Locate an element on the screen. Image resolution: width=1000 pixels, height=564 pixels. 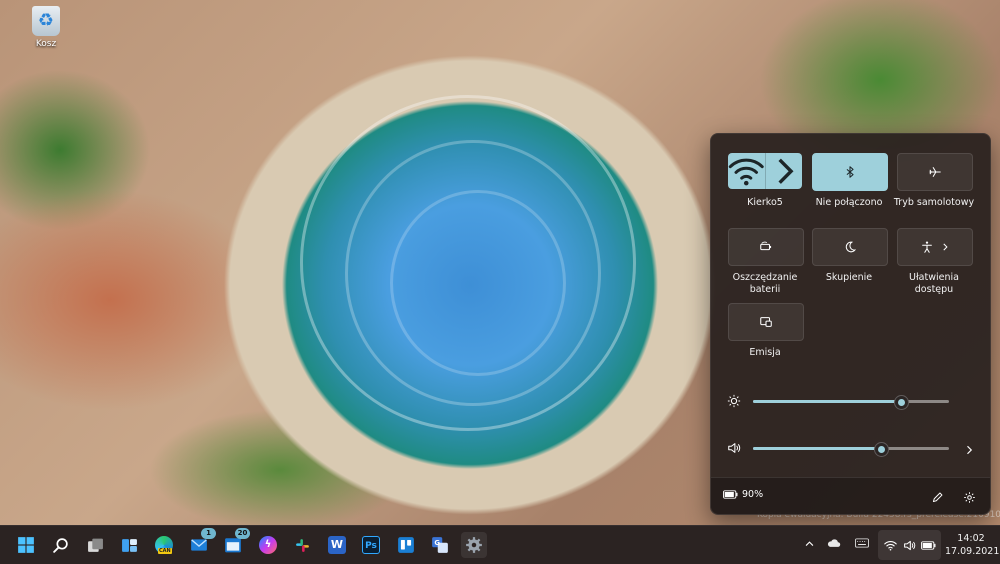
mail-button: 1 is located at coordinates (201, 543).